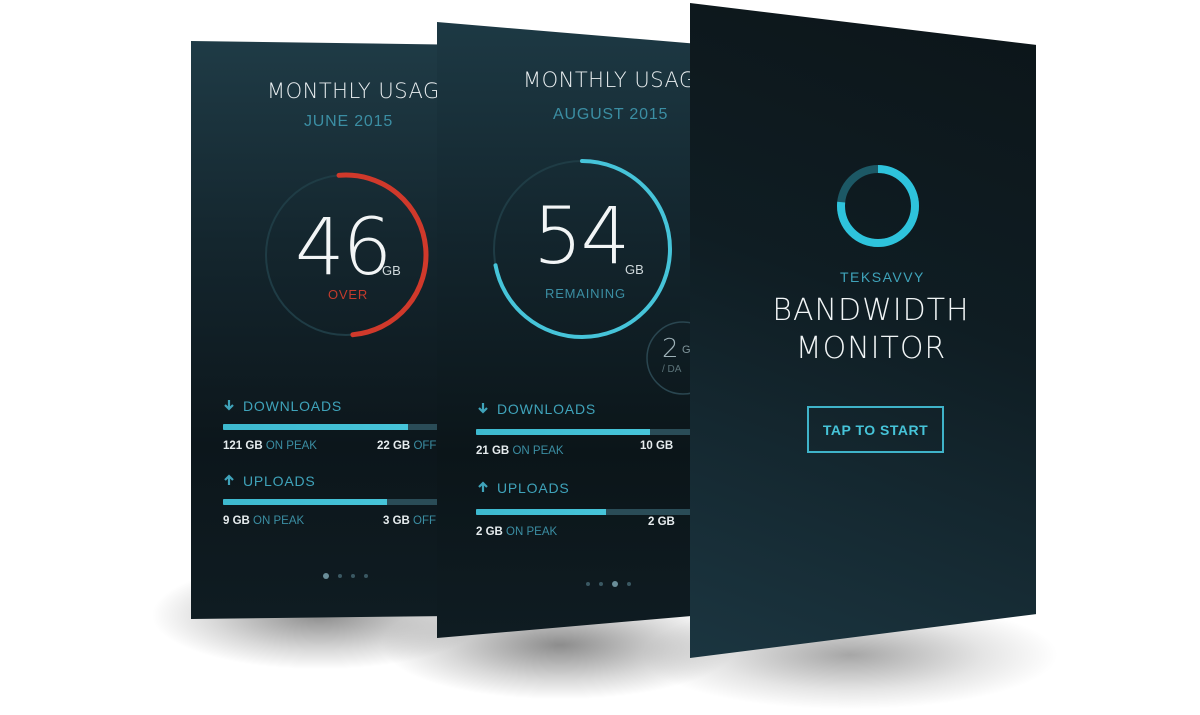 The image size is (1200, 715). What do you see at coordinates (517, 532) in the screenshot?
I see `uploads-on-peak: 2 GB ON PEAK` at bounding box center [517, 532].